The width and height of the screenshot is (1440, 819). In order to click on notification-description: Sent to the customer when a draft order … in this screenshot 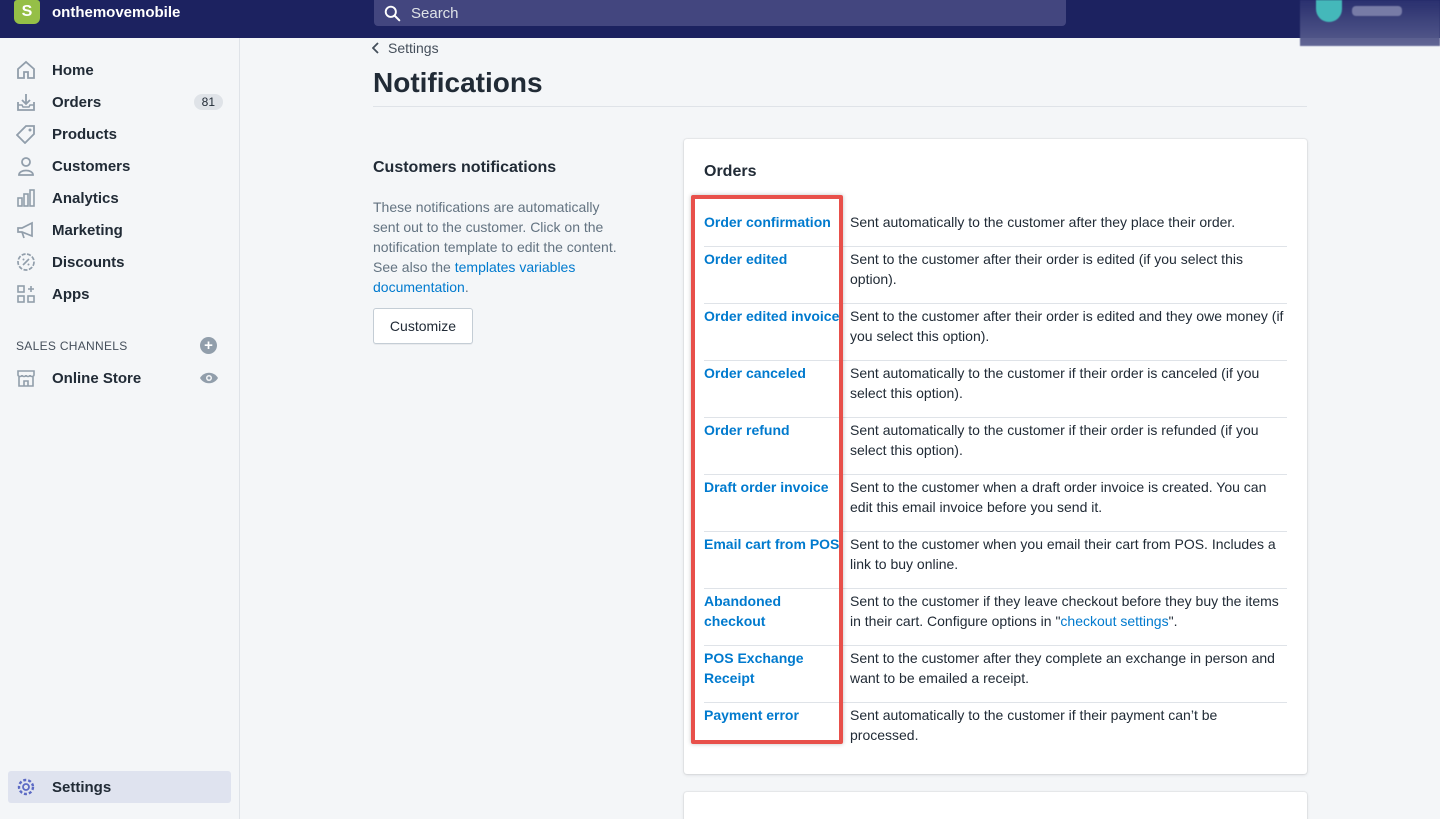, I will do `click(1058, 497)`.